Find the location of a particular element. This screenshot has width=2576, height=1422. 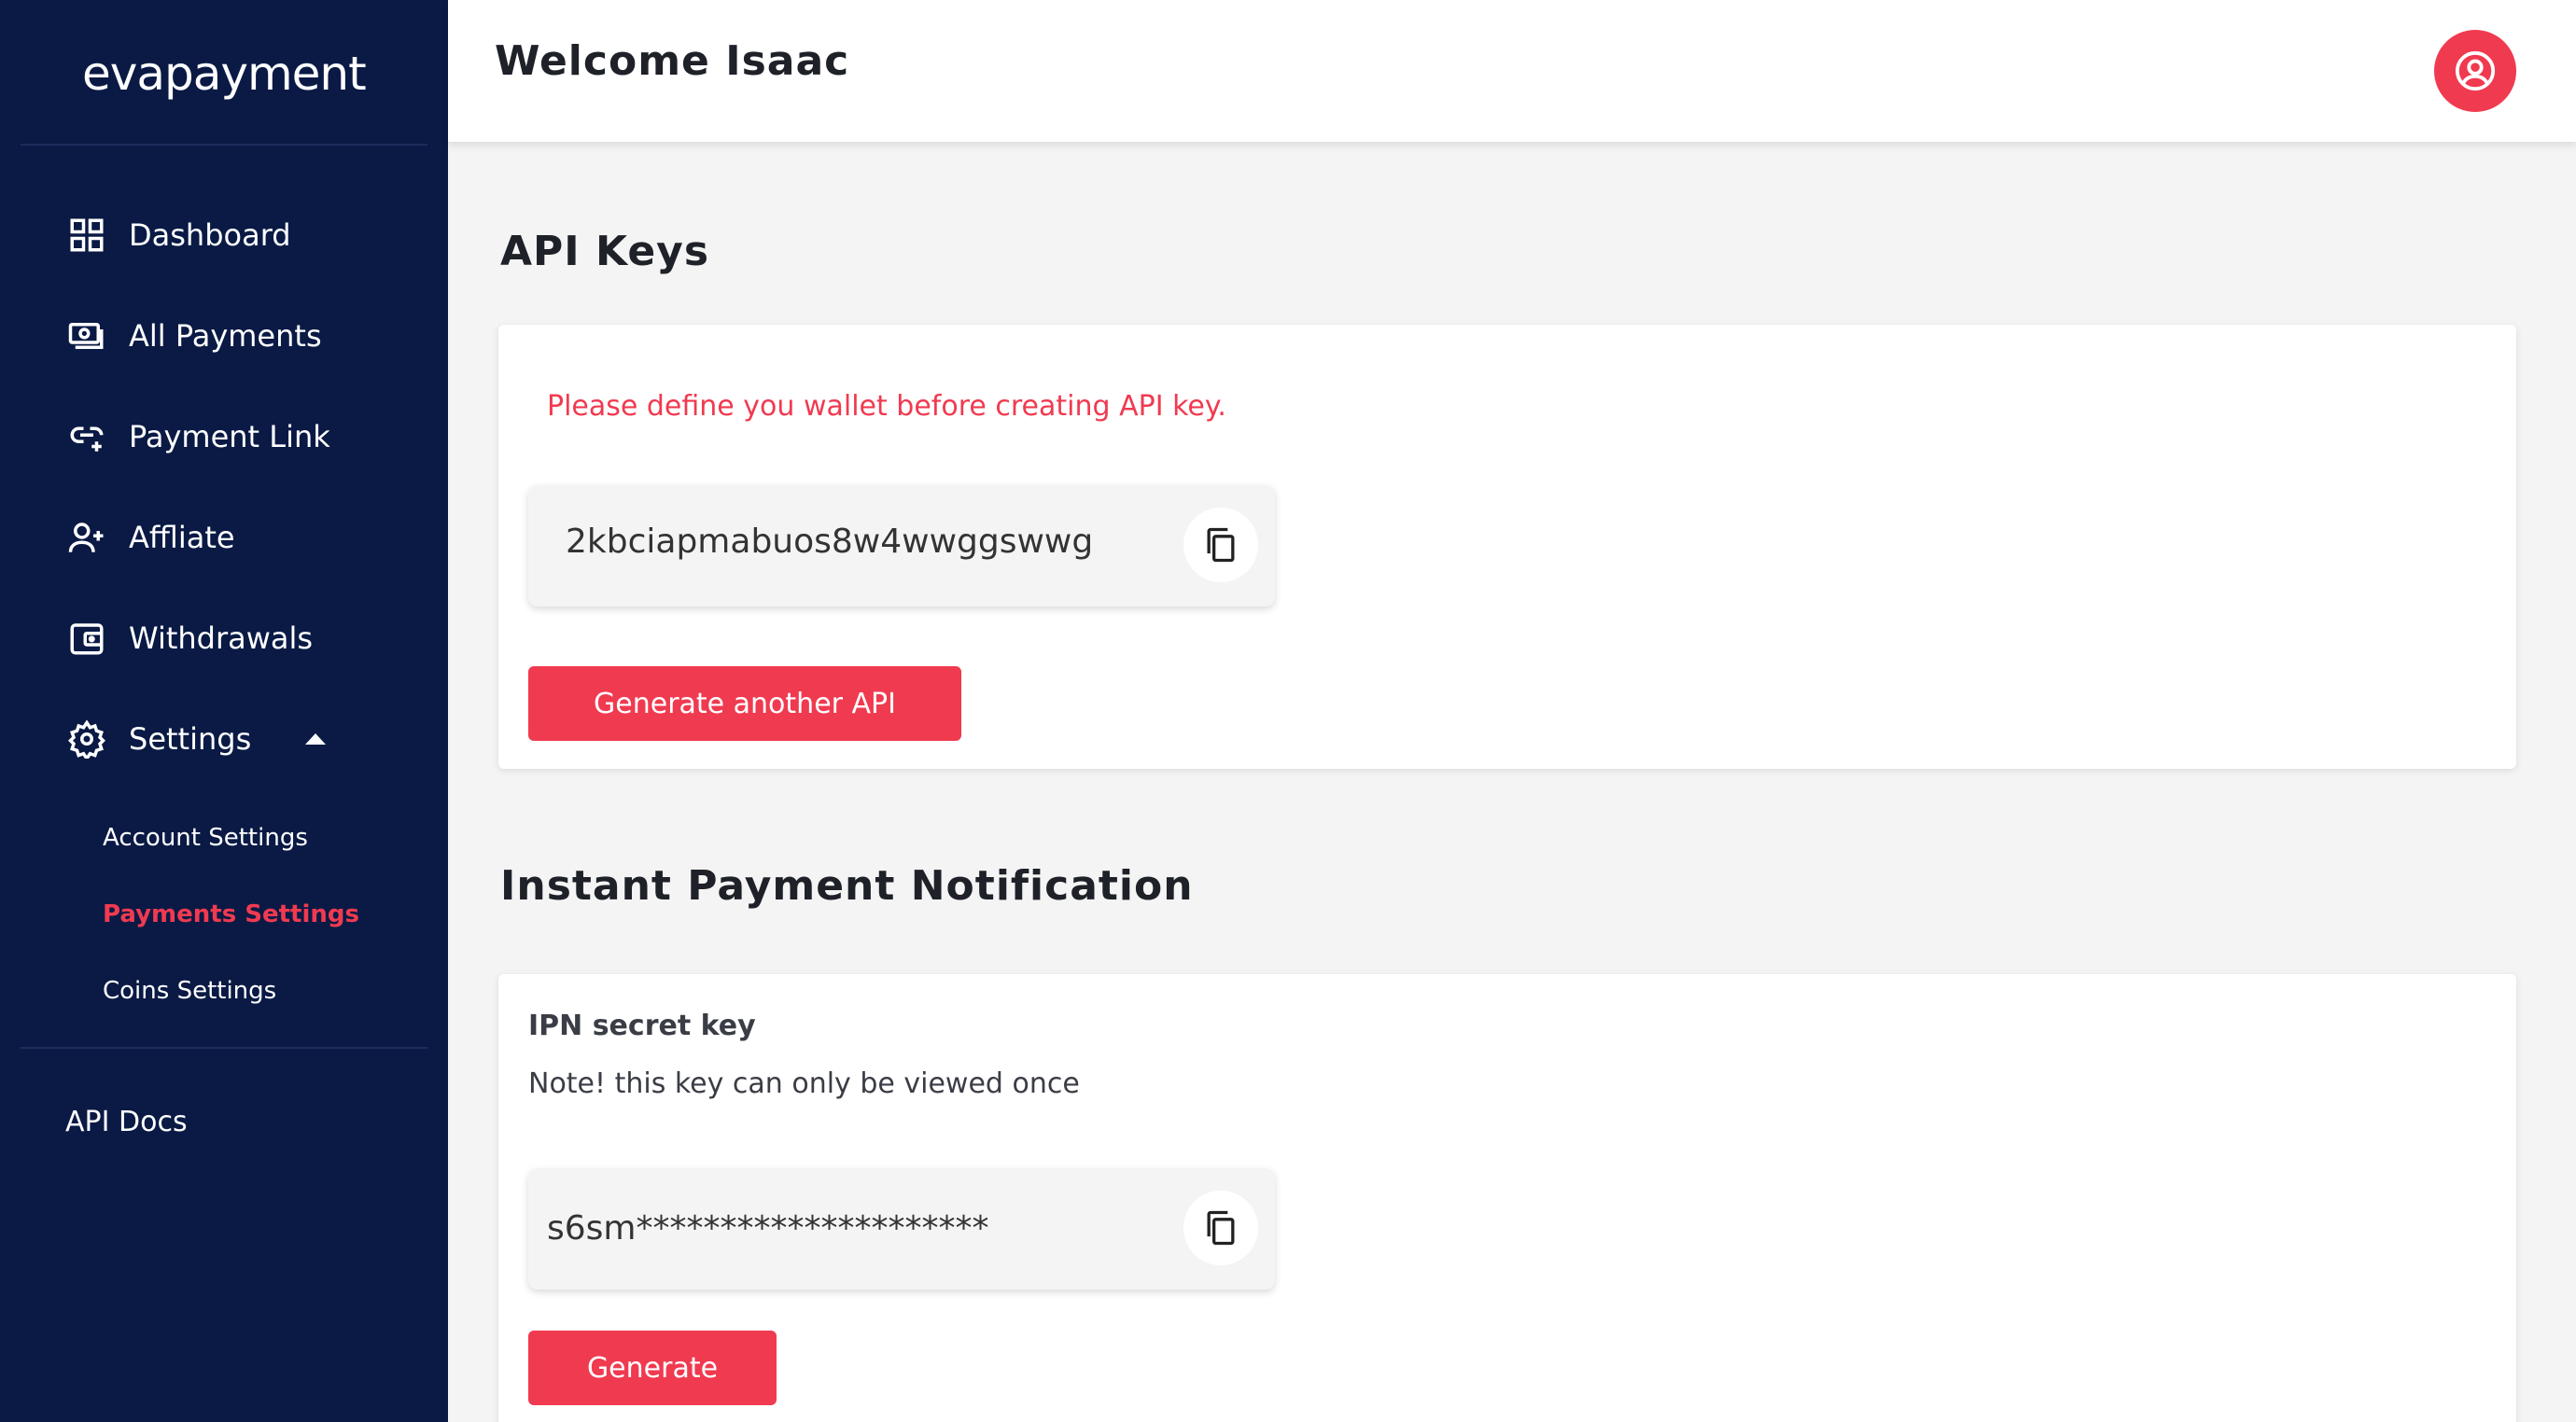

top-header: Welcome Isaac is located at coordinates (1512, 71).